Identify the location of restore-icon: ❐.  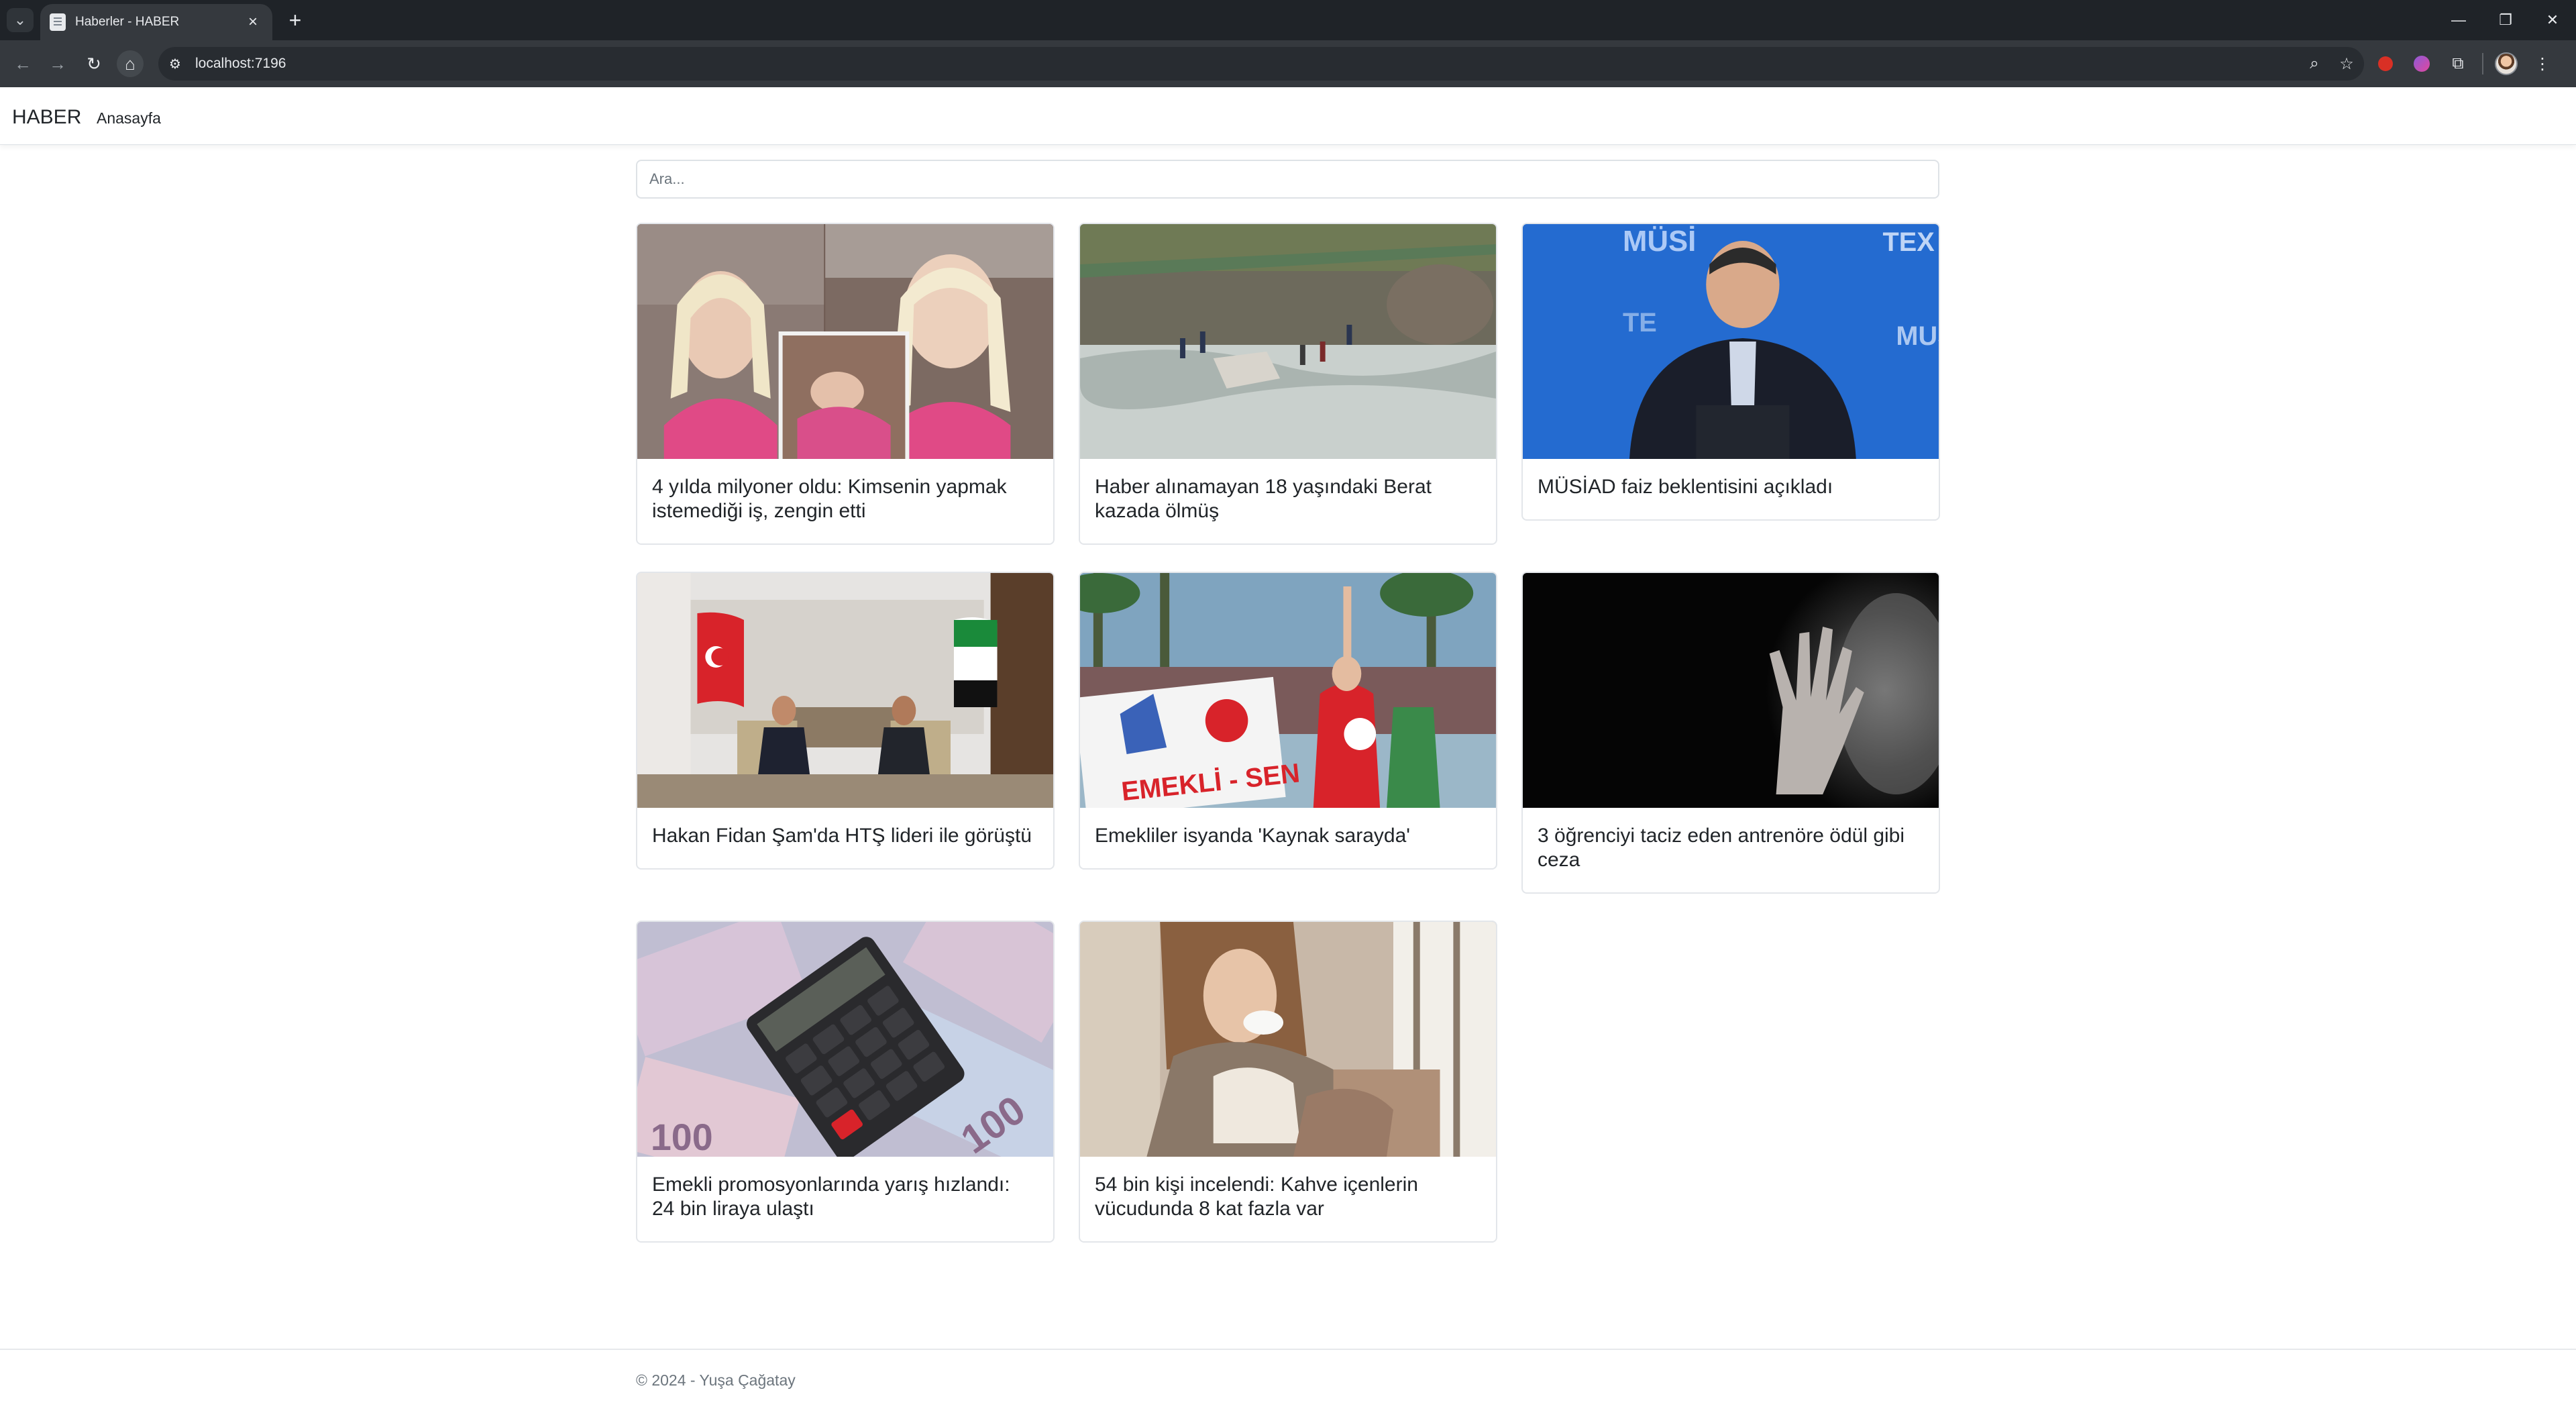
(2505, 20).